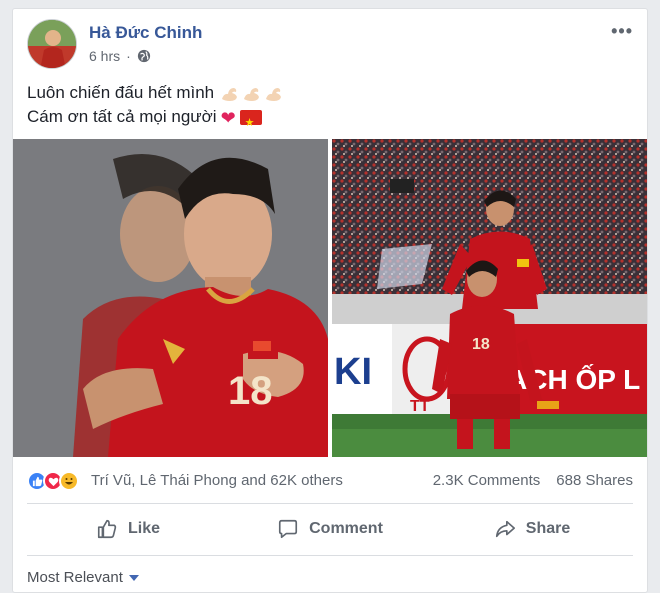  What do you see at coordinates (548, 528) in the screenshot?
I see `share-label: Share` at bounding box center [548, 528].